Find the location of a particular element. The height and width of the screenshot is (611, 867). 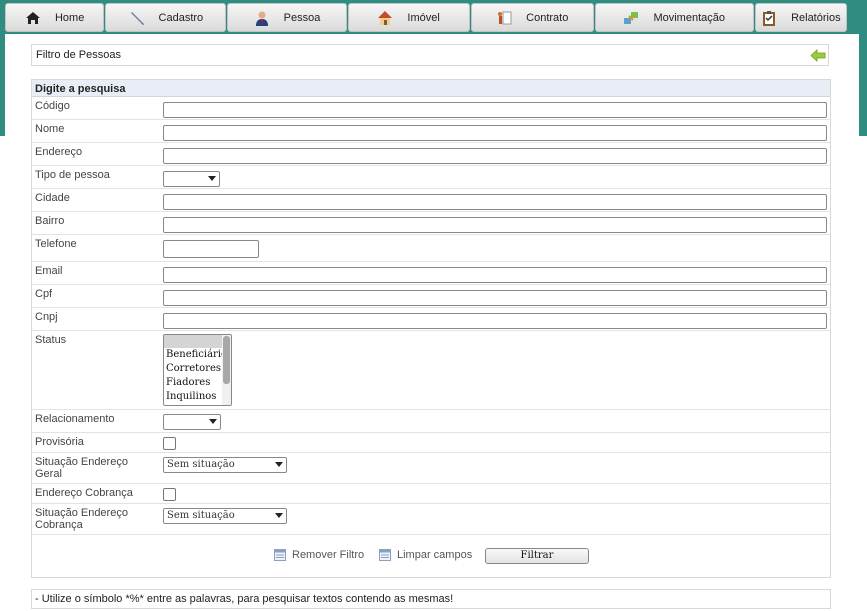

row-situacao-endereco-geral: Situação Endereço Geral Sem situação is located at coordinates (431, 468).